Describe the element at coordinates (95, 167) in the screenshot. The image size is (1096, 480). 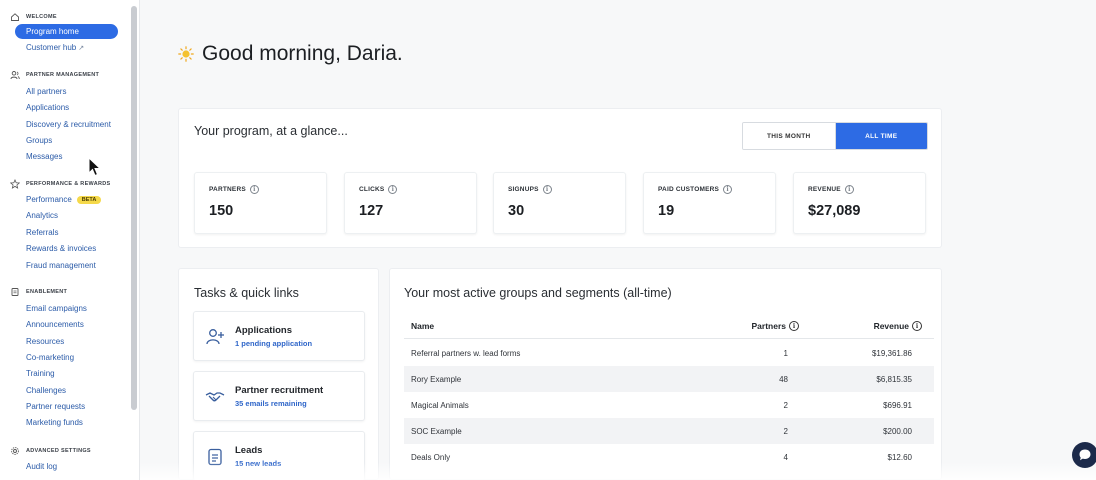
I see `mouse-cursor-icon` at that location.